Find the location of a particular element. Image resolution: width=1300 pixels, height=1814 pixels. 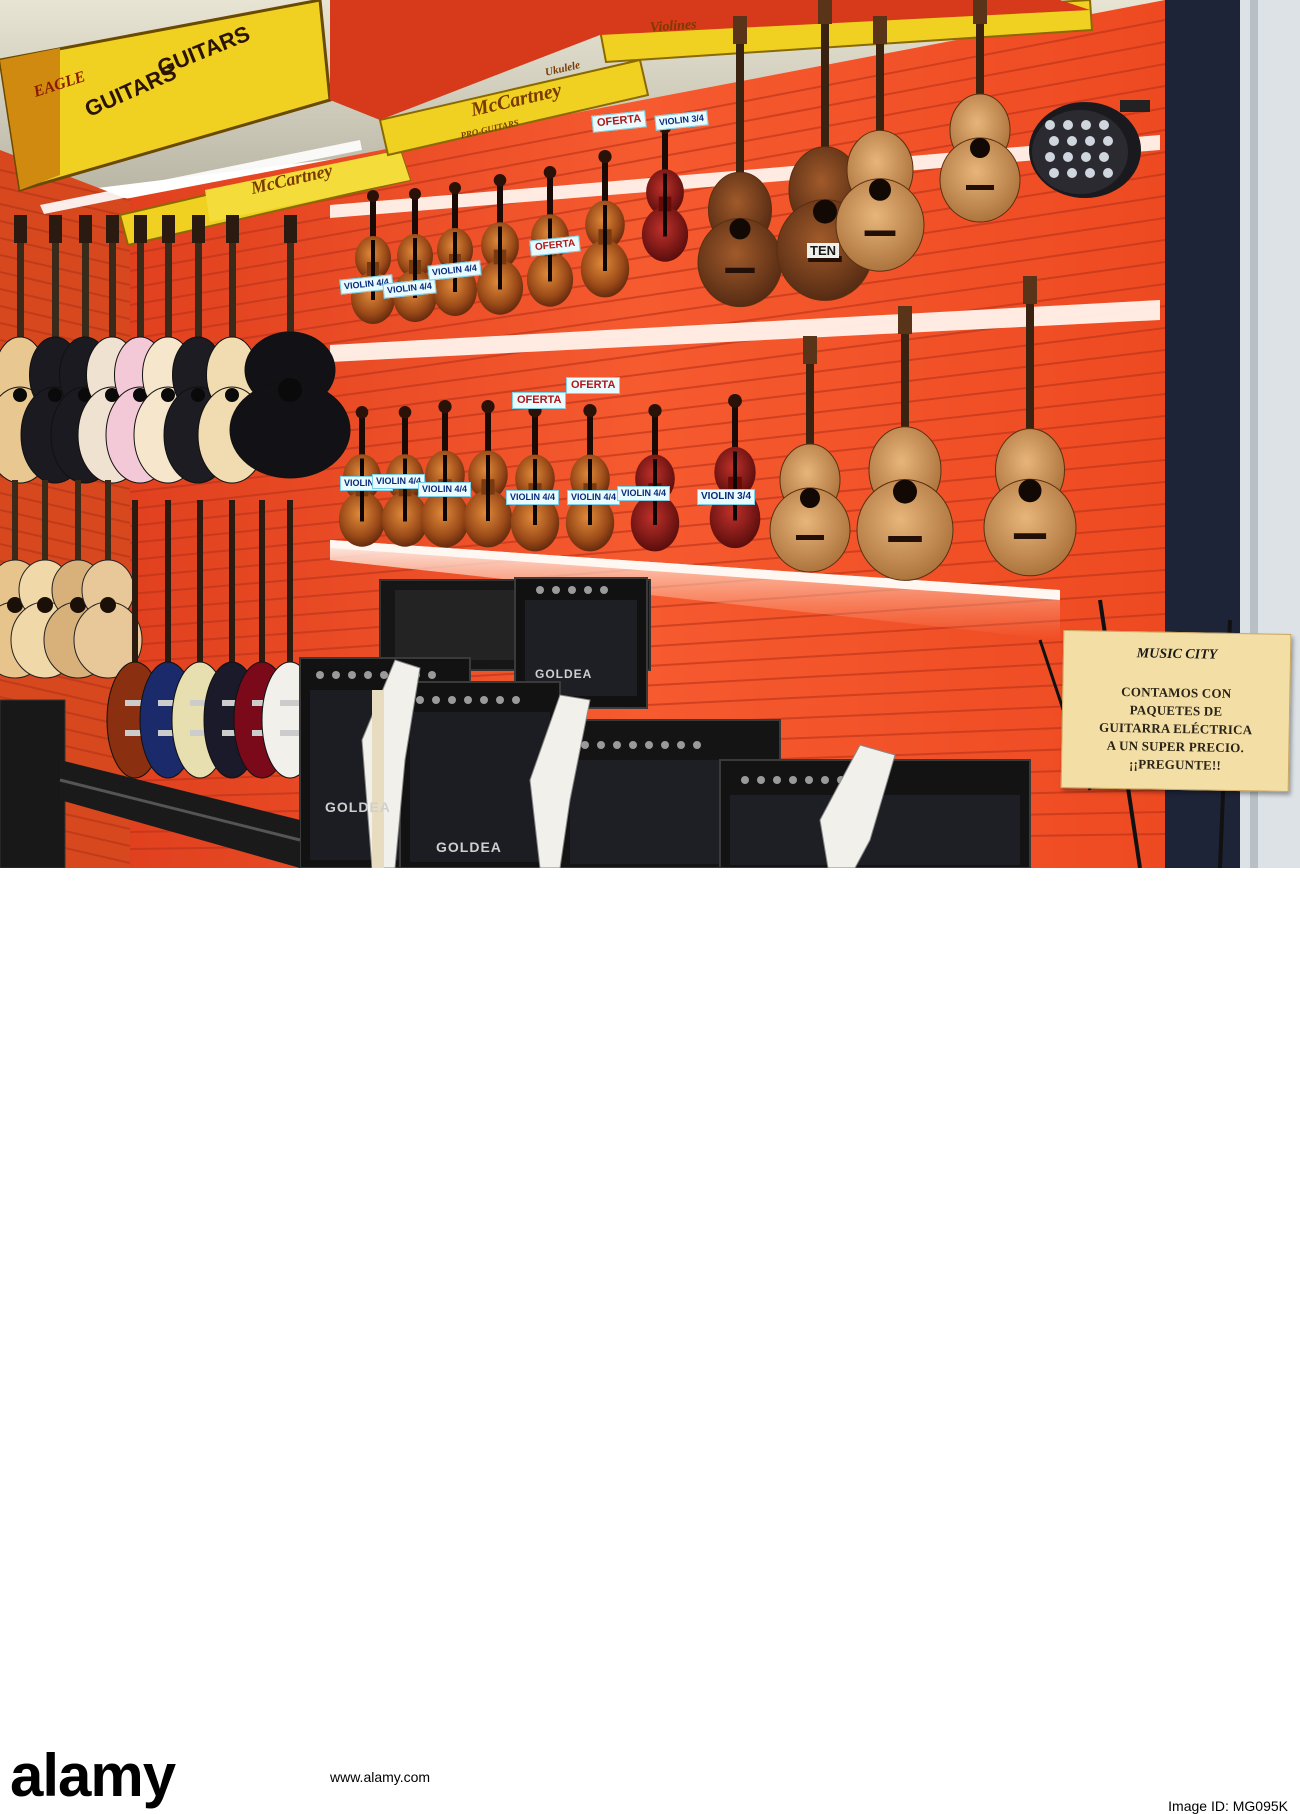

sign-line-2: PAQUETES DE is located at coordinates (1176, 710).